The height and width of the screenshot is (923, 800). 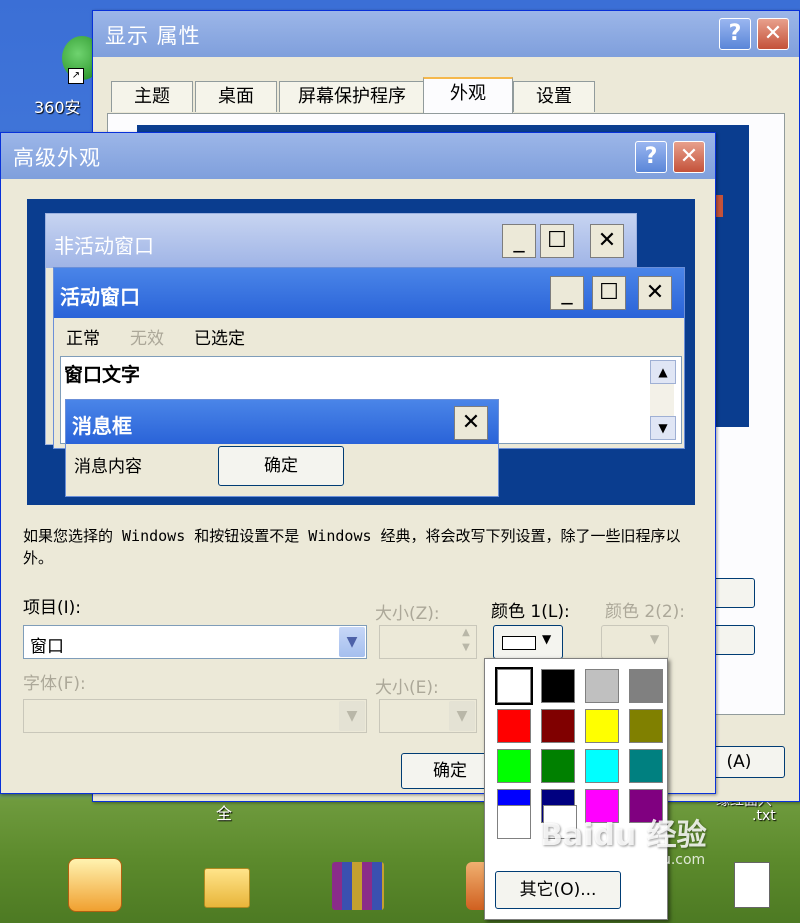 I want to click on message-box-ok-button: 确定, so click(x=281, y=466).